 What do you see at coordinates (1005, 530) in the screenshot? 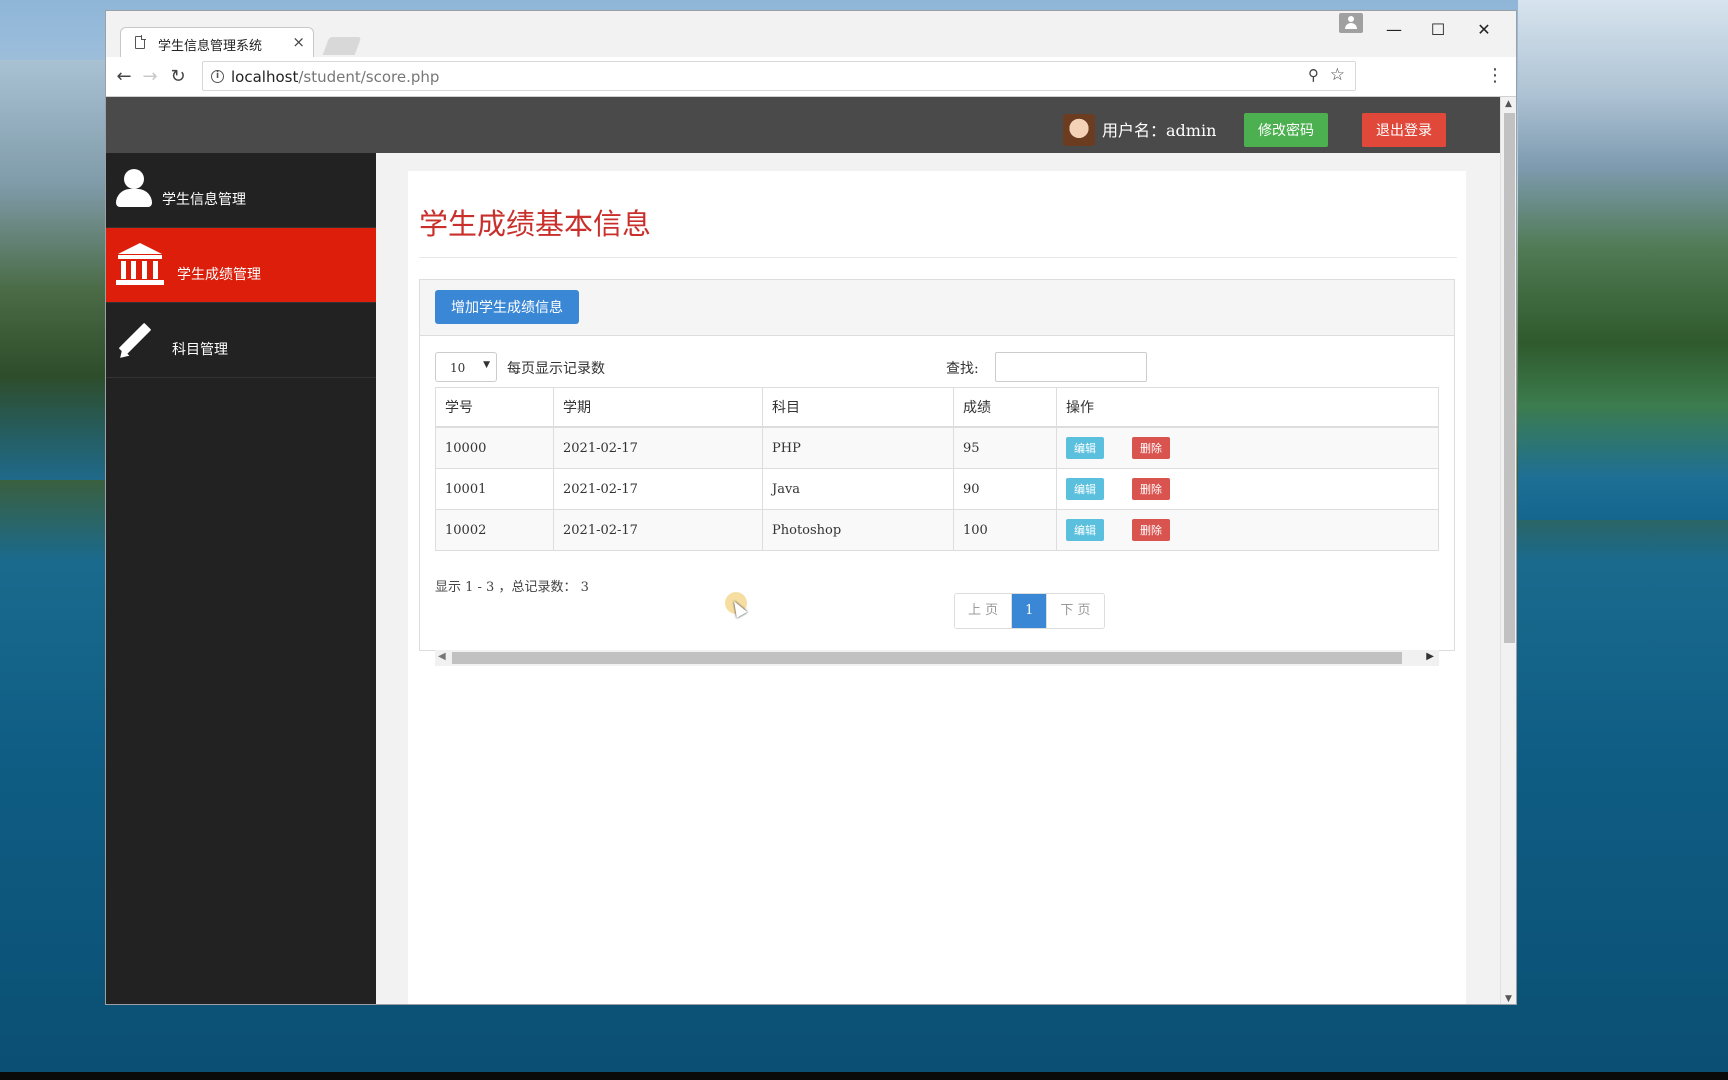
I see `cell-score: 100` at bounding box center [1005, 530].